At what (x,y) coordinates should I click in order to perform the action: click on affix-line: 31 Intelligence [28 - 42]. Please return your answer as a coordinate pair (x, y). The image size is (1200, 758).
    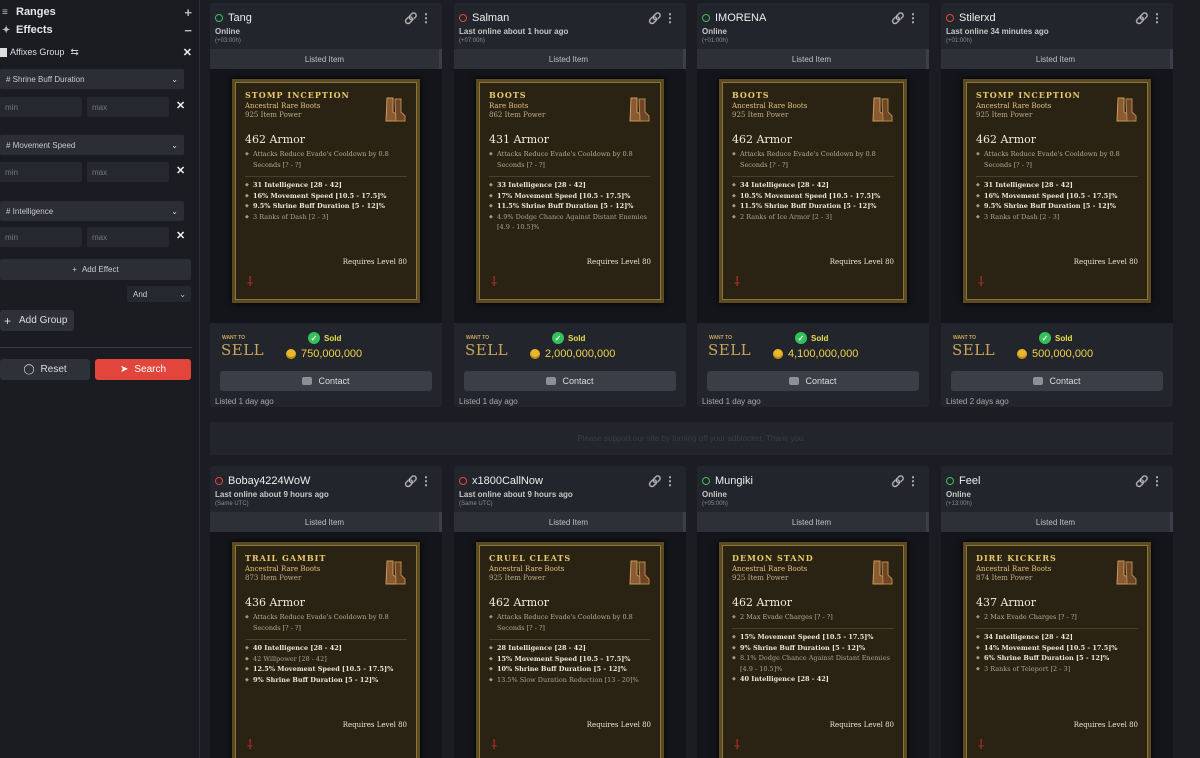
    Looking at the image, I should click on (326, 185).